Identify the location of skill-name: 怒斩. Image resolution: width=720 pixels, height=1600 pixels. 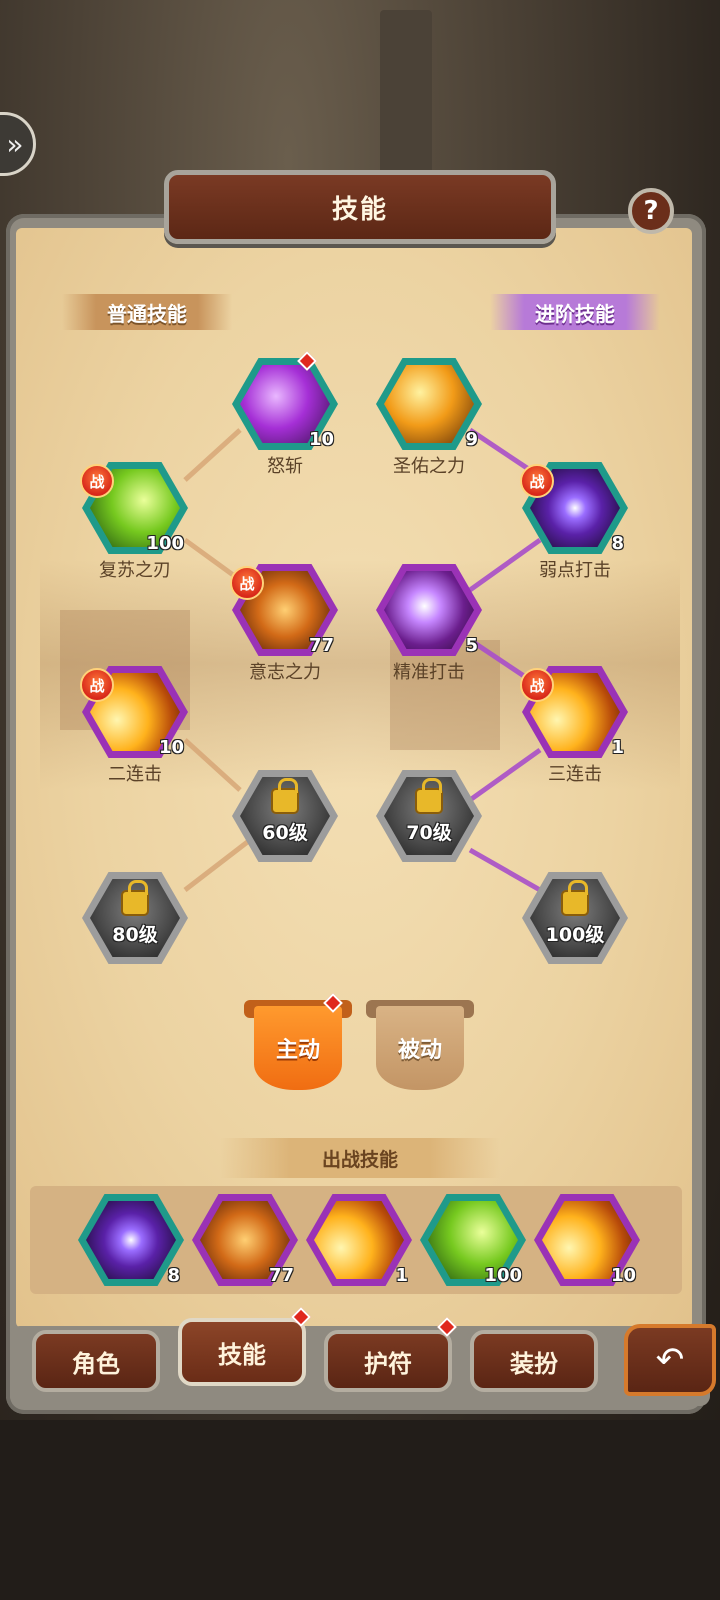
(285, 466).